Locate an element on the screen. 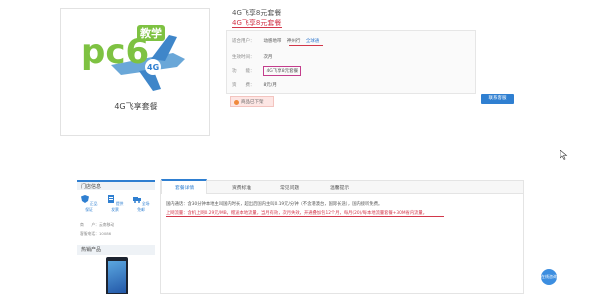  free-shipping-item: 全场免邮 is located at coordinates (141, 204).